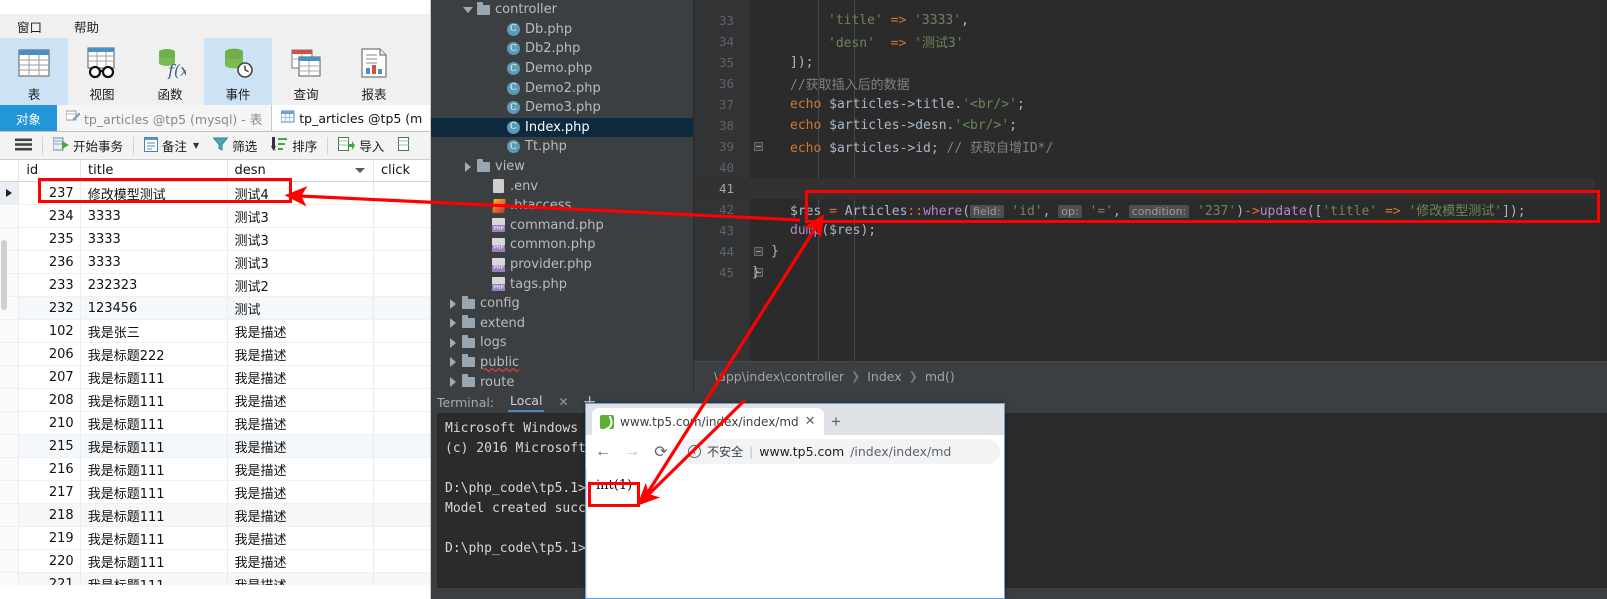 The width and height of the screenshot is (1607, 599). What do you see at coordinates (154, 354) in the screenshot?
I see `cell-title: 我是标题222` at bounding box center [154, 354].